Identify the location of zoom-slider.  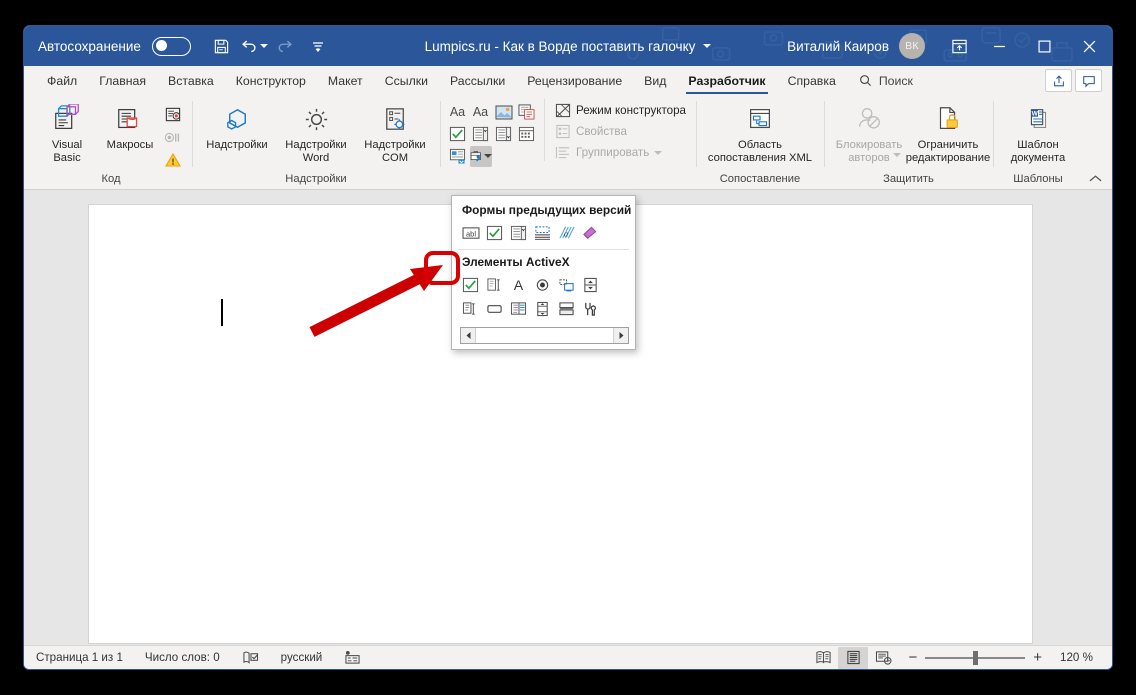
(975, 657).